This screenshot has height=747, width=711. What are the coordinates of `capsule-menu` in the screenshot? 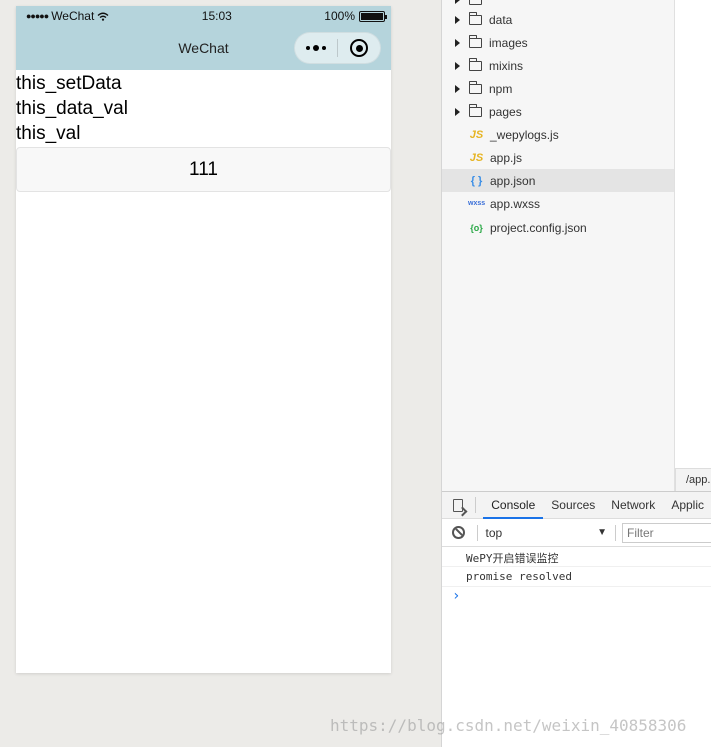 It's located at (337, 48).